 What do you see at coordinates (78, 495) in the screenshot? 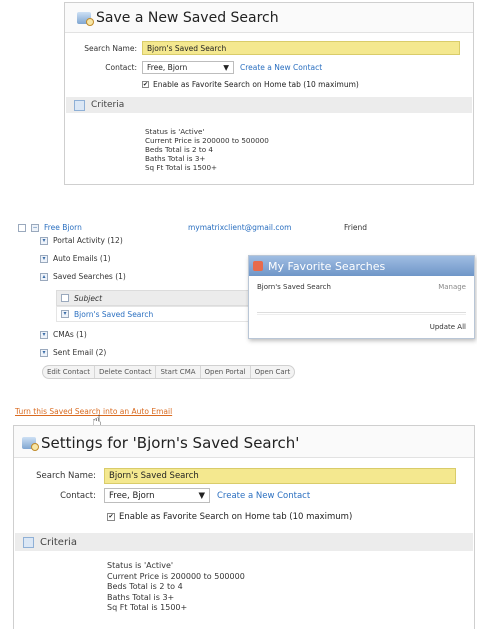
I see `settings-contact-label: Contact:` at bounding box center [78, 495].